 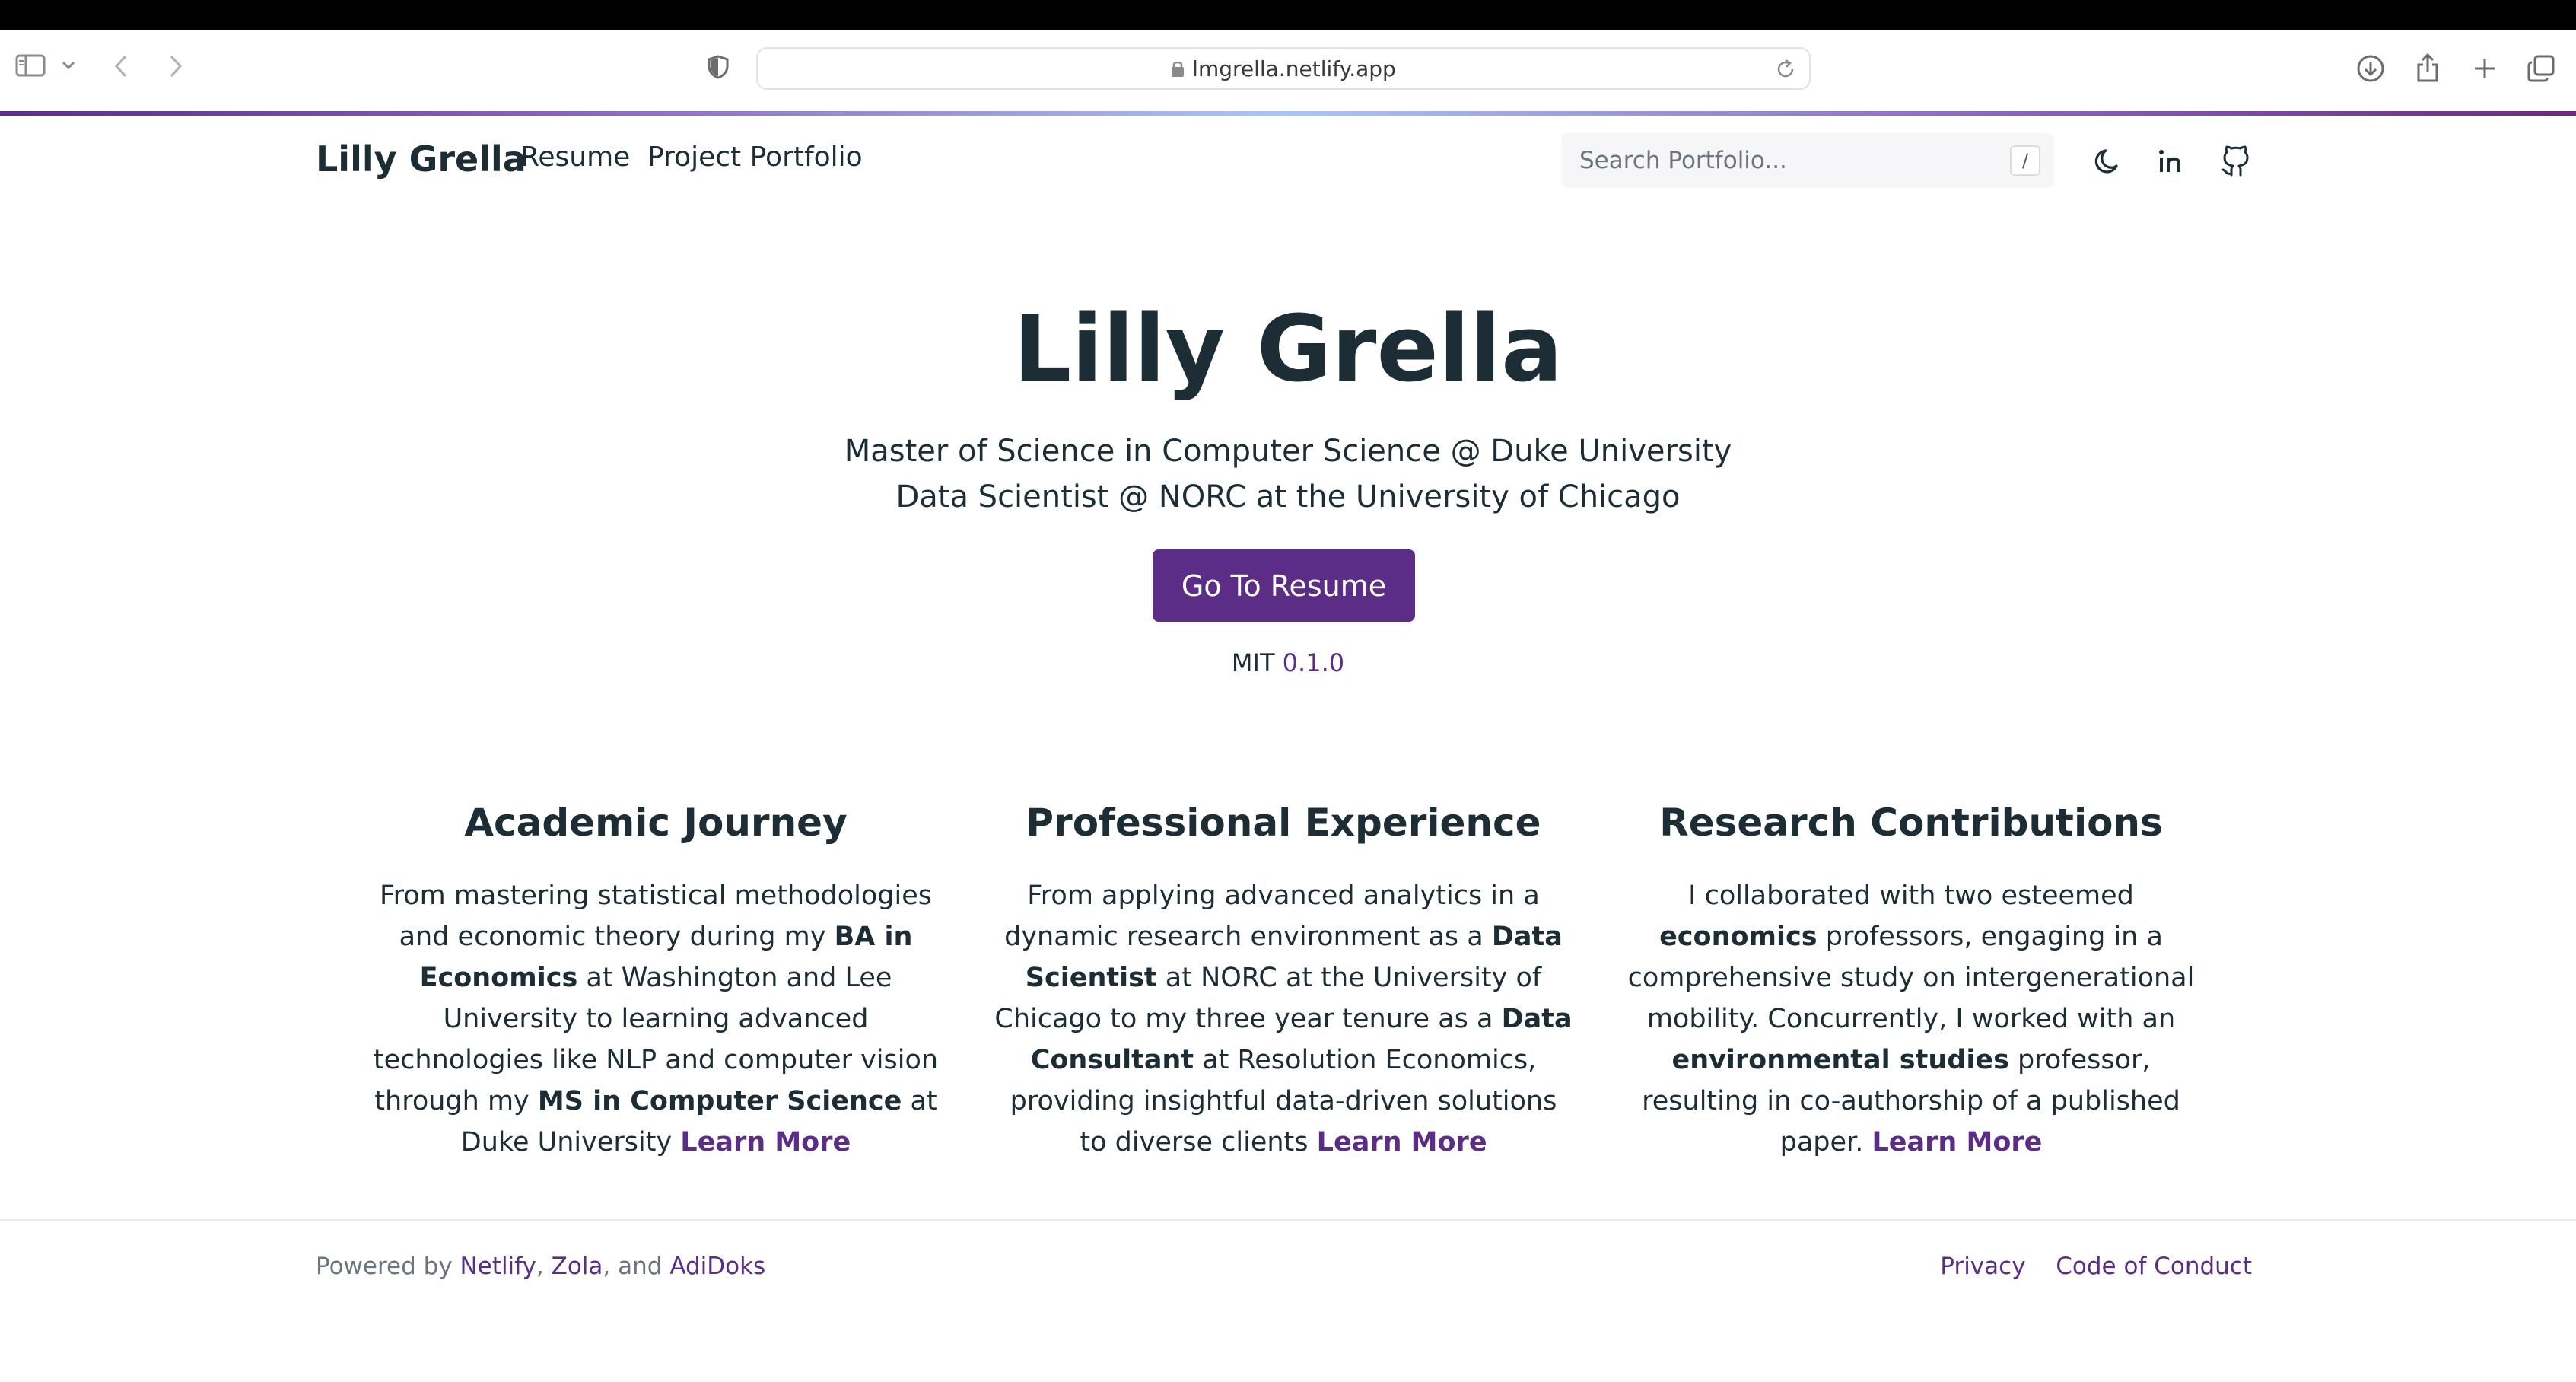 What do you see at coordinates (718, 67) in the screenshot?
I see `shield-icon` at bounding box center [718, 67].